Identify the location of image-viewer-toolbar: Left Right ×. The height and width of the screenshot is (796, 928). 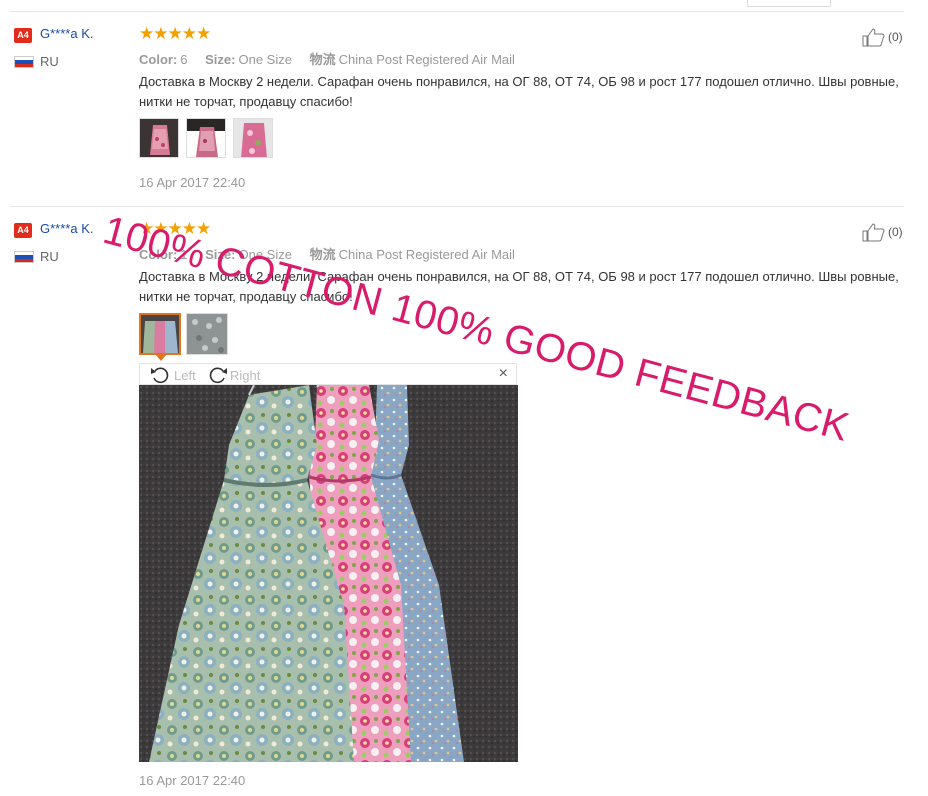
(328, 374).